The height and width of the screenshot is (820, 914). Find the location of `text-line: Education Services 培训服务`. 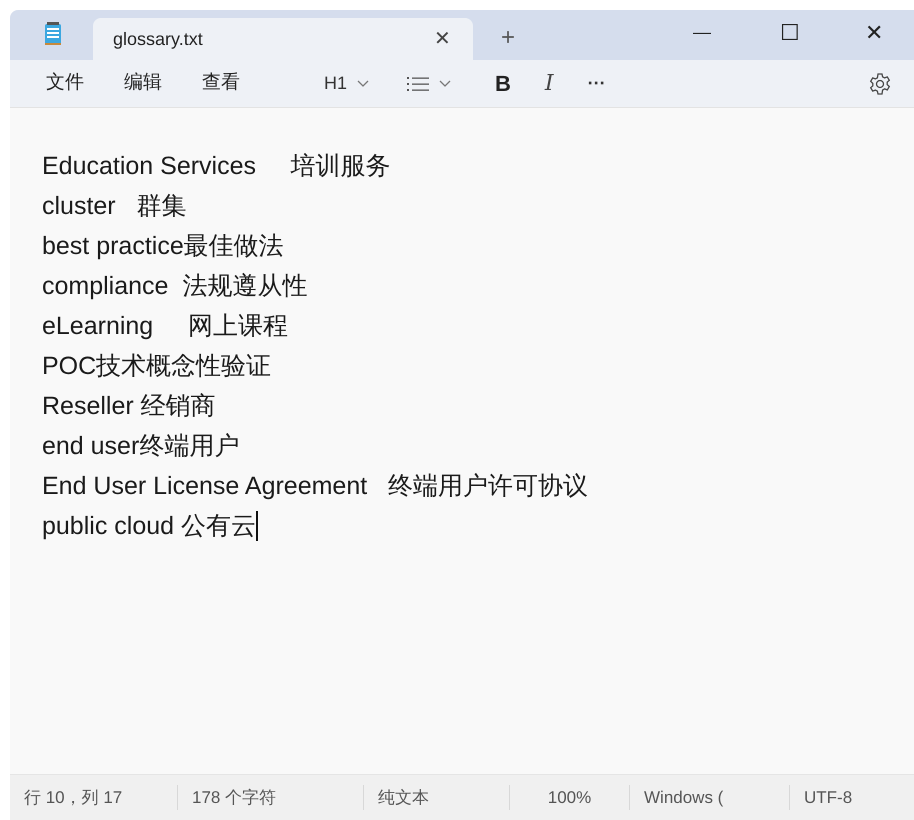

text-line: Education Services 培训服务 is located at coordinates (217, 166).